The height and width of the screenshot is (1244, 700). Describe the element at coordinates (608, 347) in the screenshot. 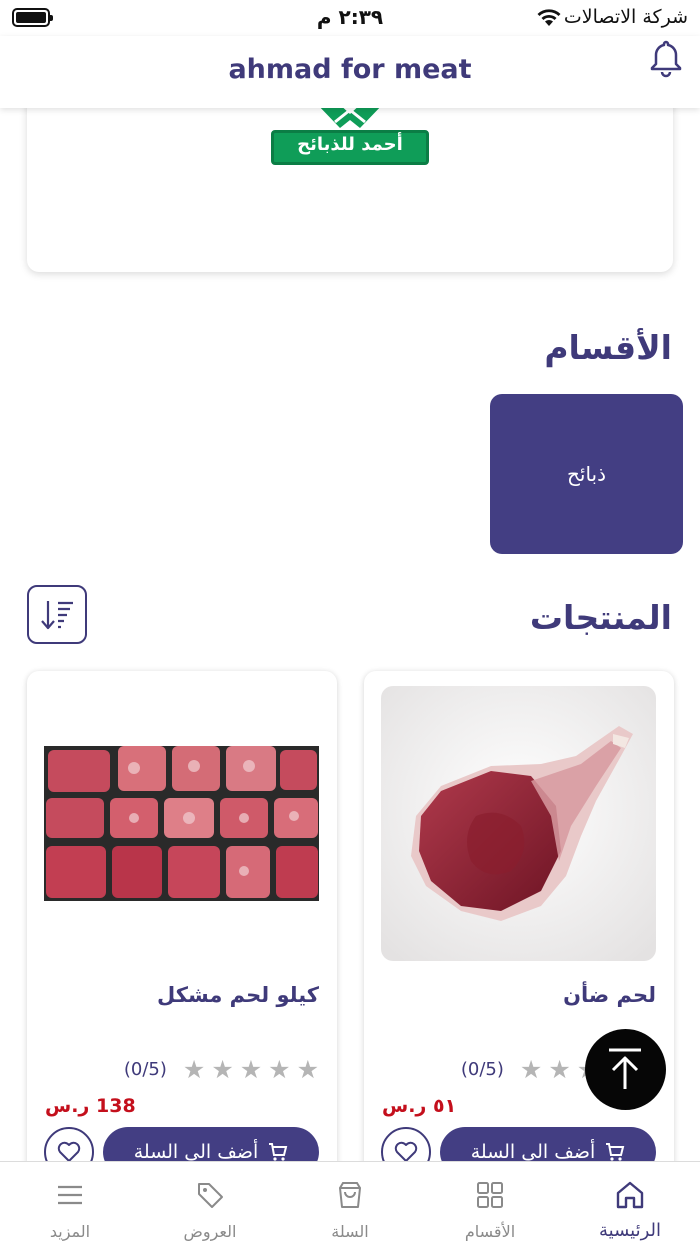

I see `categories-title: الأقسام` at that location.